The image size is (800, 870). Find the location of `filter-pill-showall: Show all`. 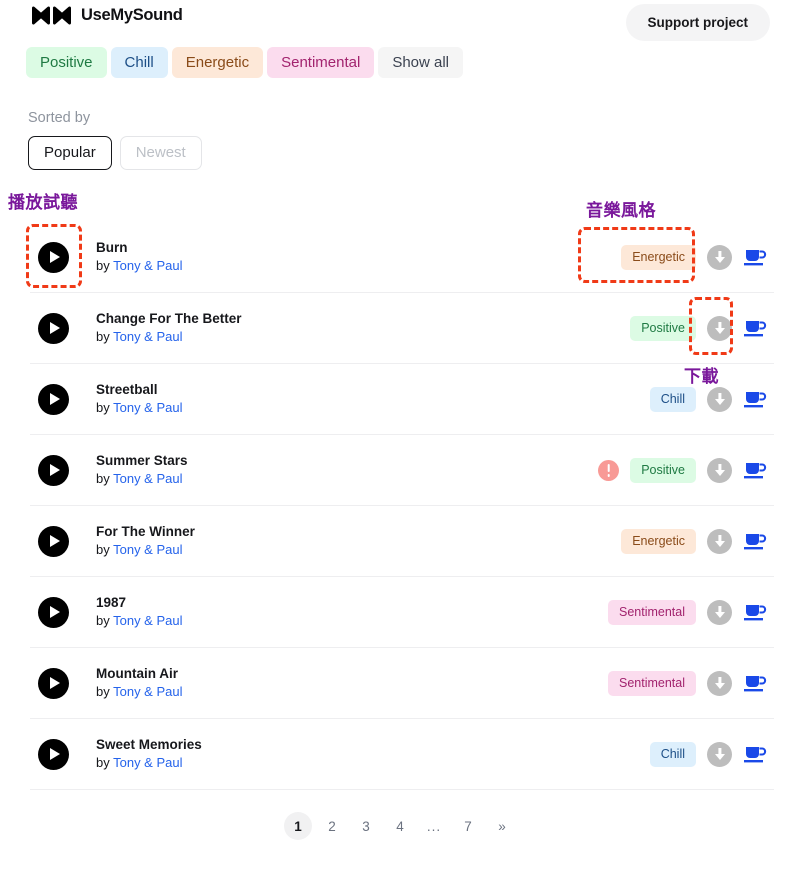

filter-pill-showall: Show all is located at coordinates (421, 63).